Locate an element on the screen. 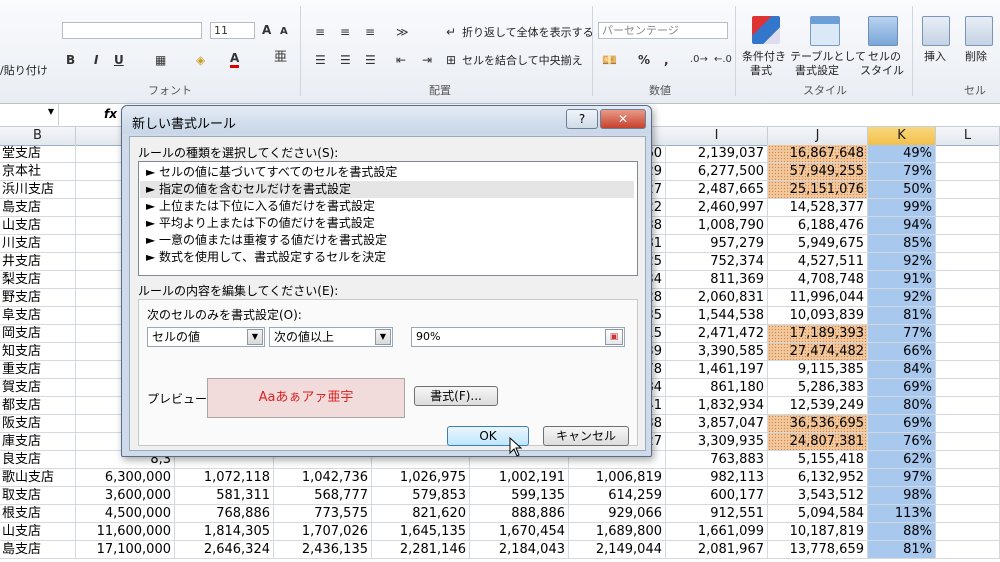 Image resolution: width=1000 pixels, height=562 pixels. cell-d: 1,072,118 is located at coordinates (224, 477).